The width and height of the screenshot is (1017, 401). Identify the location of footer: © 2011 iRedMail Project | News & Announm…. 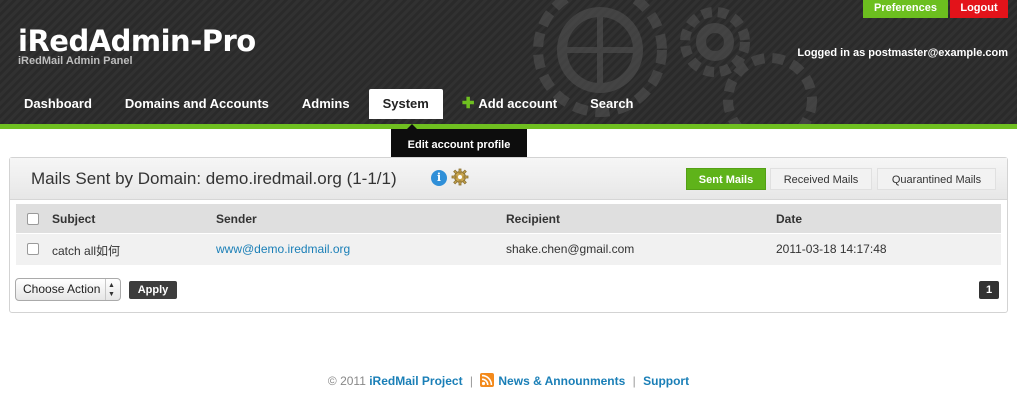
(508, 380).